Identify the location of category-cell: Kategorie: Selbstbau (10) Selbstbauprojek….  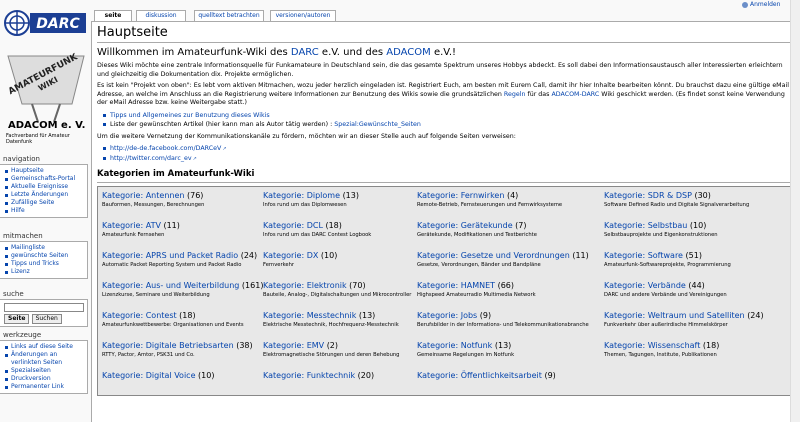
(697, 236).